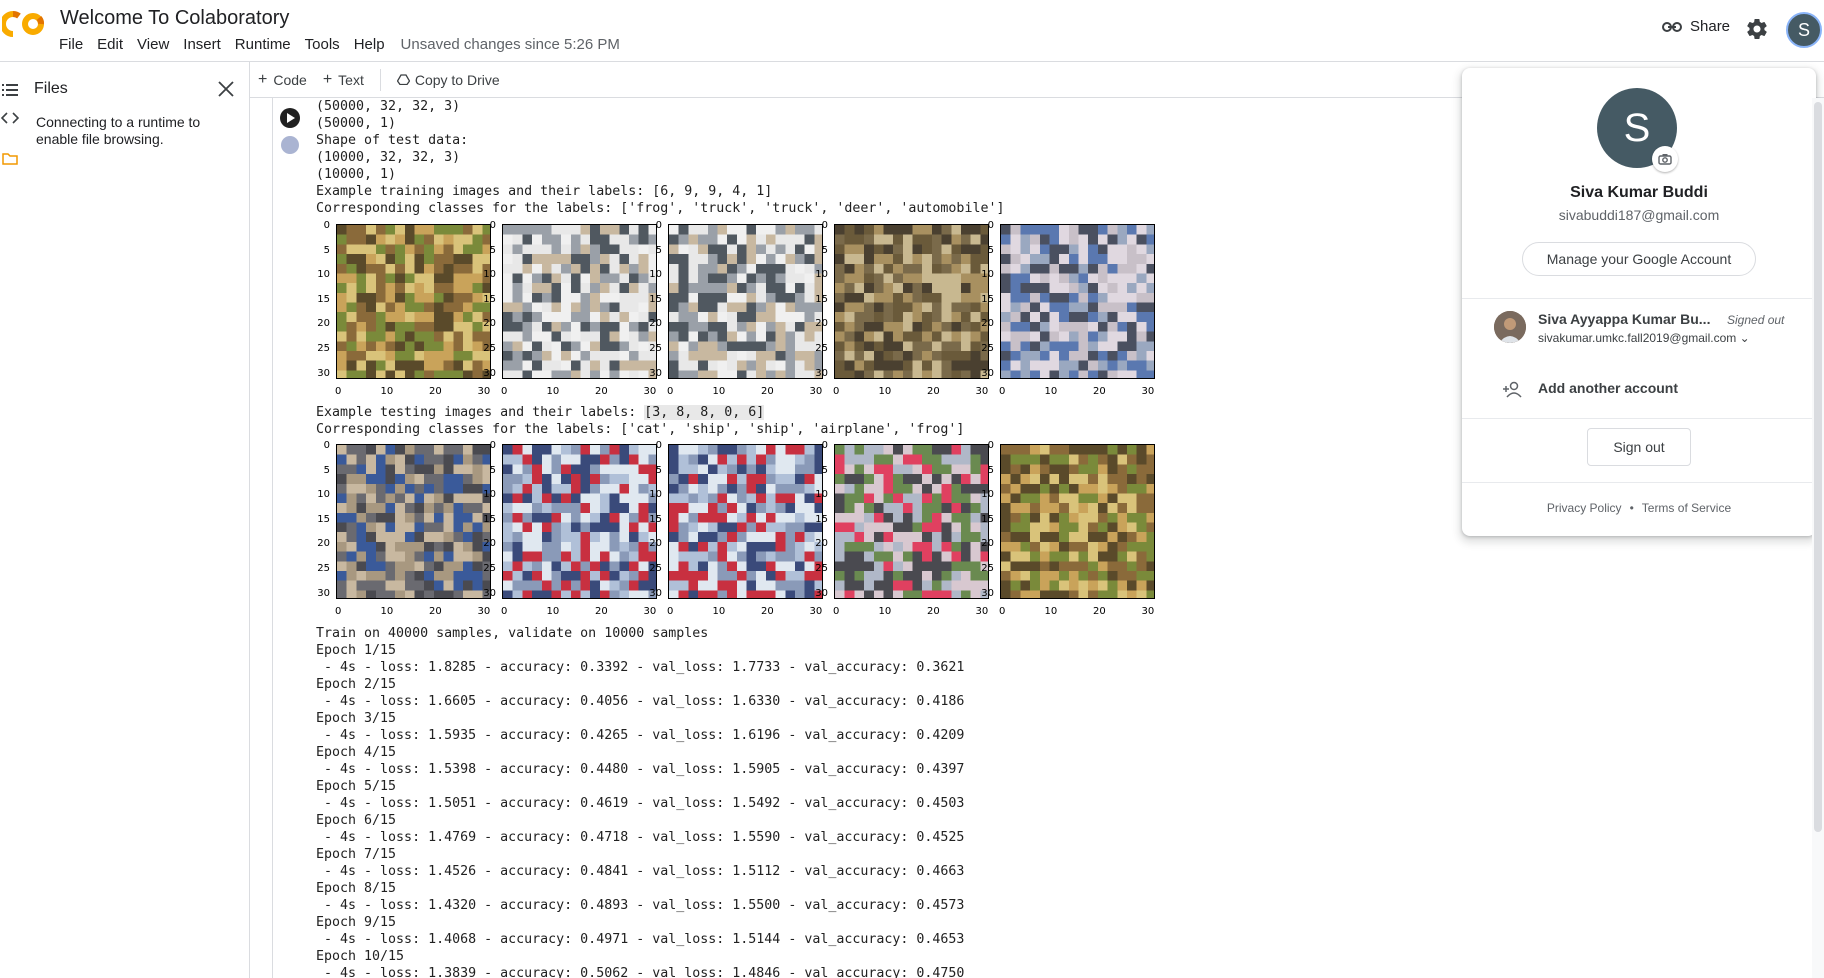 This screenshot has width=1824, height=978. What do you see at coordinates (202, 44) in the screenshot?
I see `menu-insert: Insert` at bounding box center [202, 44].